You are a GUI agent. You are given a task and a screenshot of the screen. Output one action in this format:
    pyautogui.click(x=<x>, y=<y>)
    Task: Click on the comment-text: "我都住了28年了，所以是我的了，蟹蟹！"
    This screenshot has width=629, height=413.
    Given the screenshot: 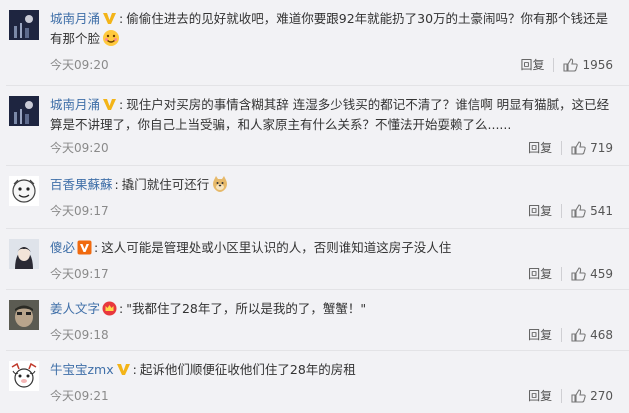 What is the action you would take?
    pyautogui.click(x=246, y=308)
    